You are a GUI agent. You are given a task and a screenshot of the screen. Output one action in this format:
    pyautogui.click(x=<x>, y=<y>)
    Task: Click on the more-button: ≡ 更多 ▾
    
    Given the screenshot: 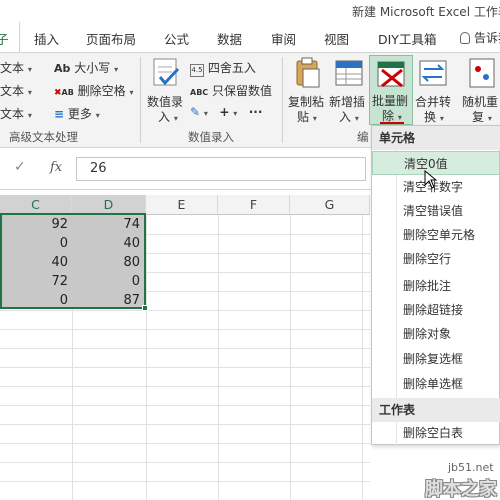 What is the action you would take?
    pyautogui.click(x=77, y=113)
    